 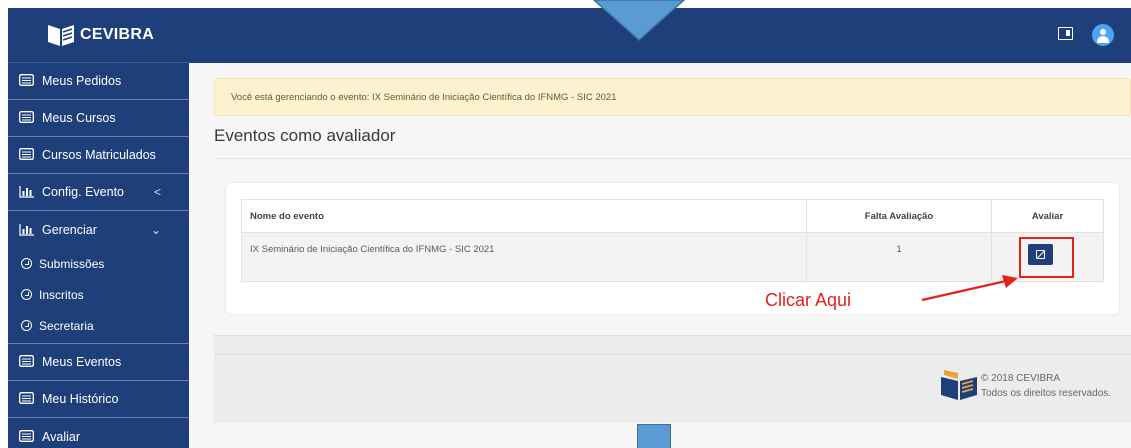 What do you see at coordinates (98, 325) in the screenshot?
I see `sidebar-subitem-secretaria: Secretaria` at bounding box center [98, 325].